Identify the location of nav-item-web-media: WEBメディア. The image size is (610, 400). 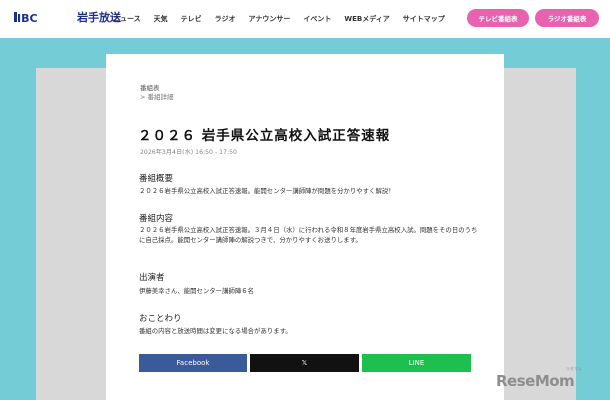
(366, 19).